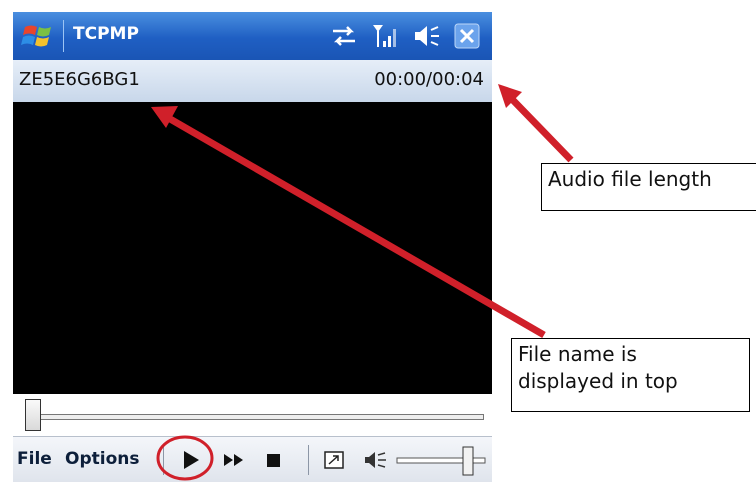 This screenshot has width=756, height=482. What do you see at coordinates (63, 36) in the screenshot?
I see `title-separator` at bounding box center [63, 36].